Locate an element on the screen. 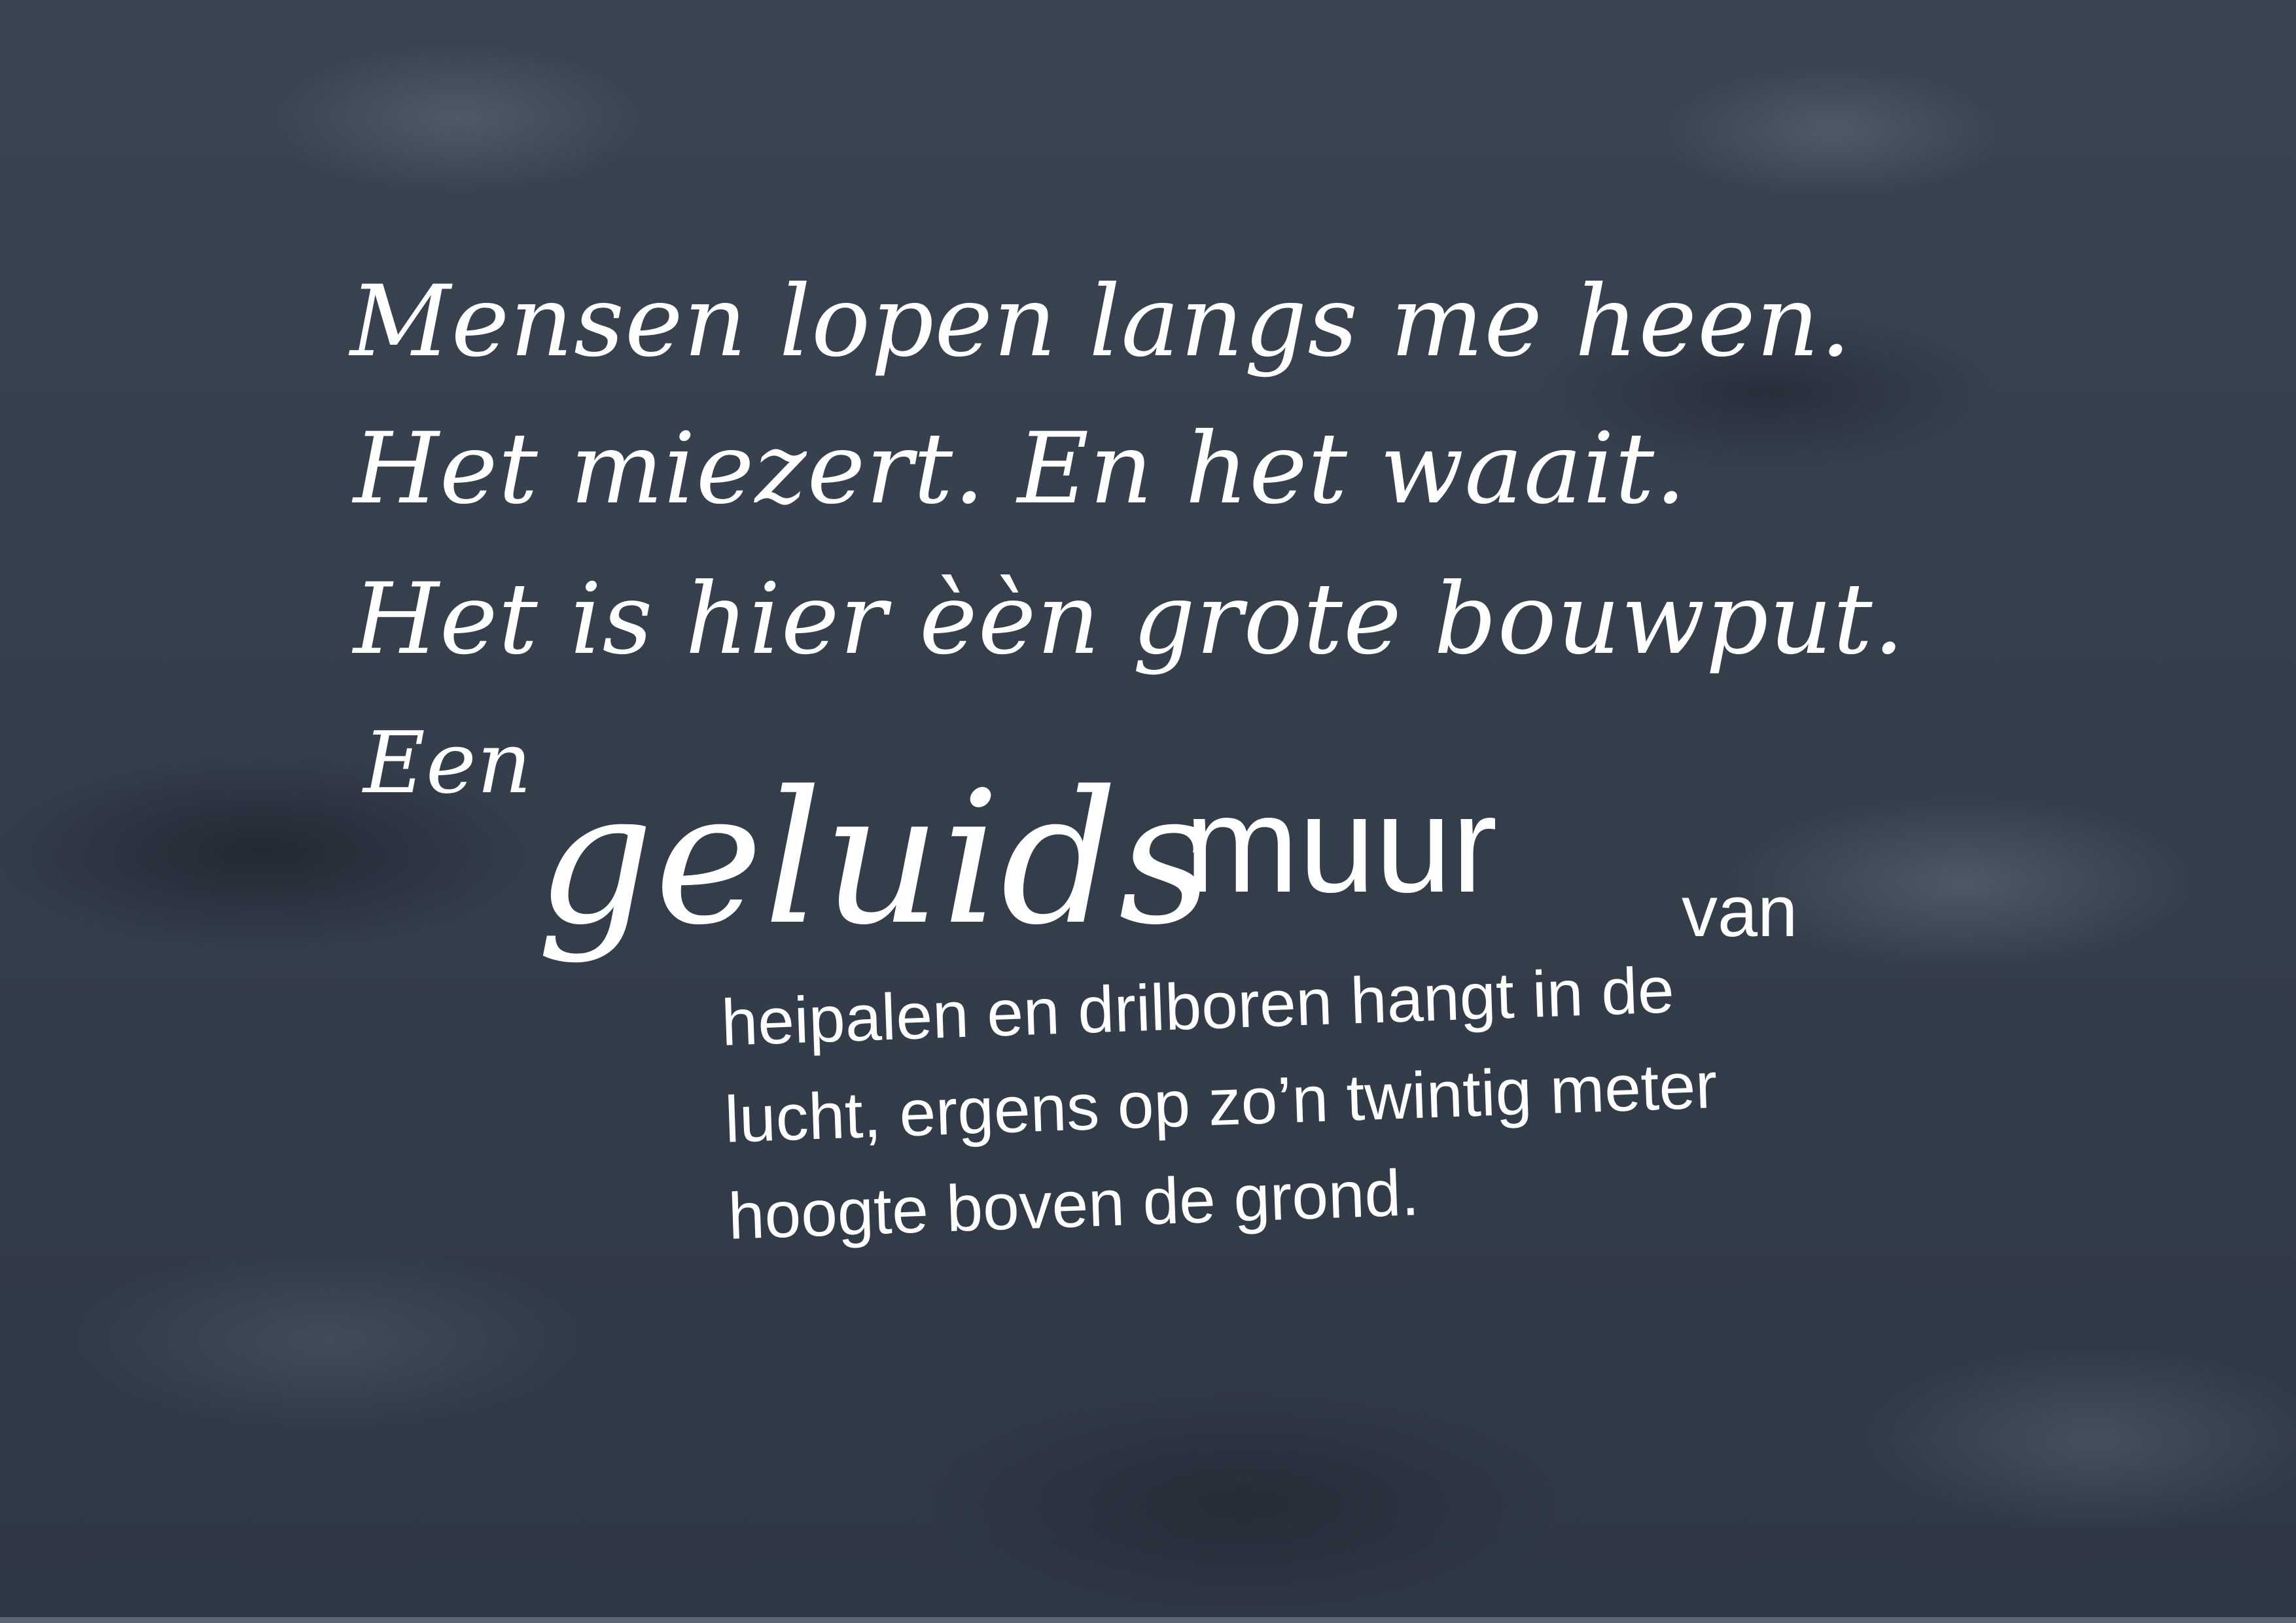 This screenshot has height=1623, width=2296. bottom-edge-strip is located at coordinates (1148, 1620).